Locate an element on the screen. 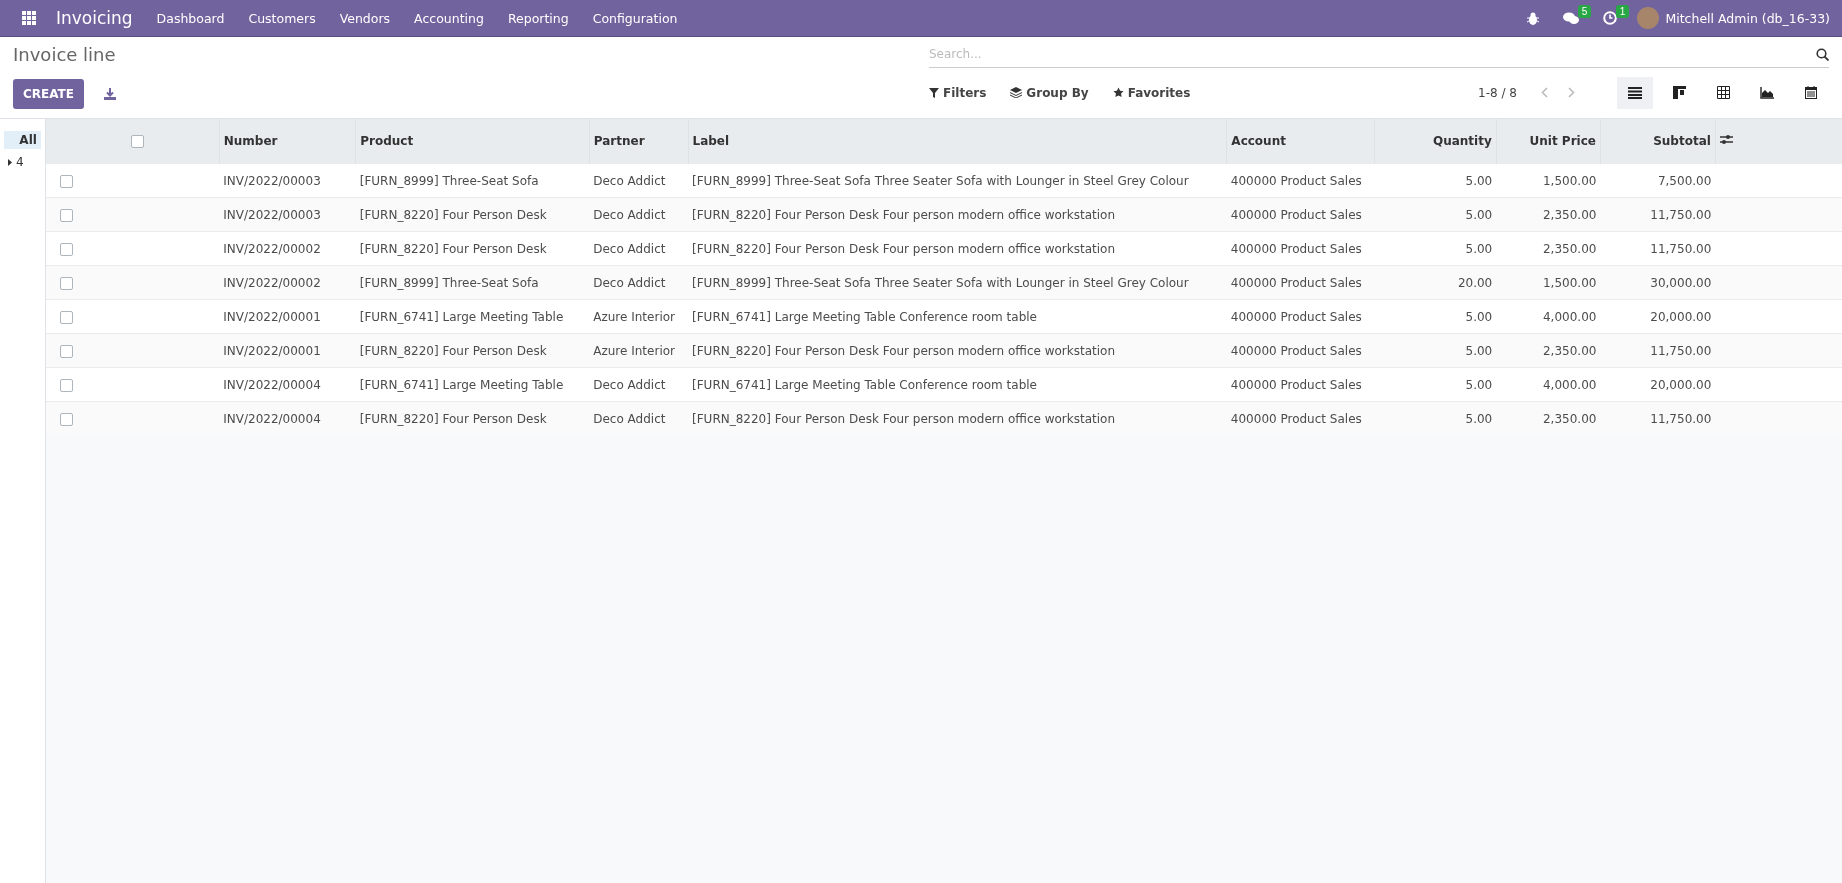 The width and height of the screenshot is (1842, 883). chevron-left-icon is located at coordinates (1544, 92).